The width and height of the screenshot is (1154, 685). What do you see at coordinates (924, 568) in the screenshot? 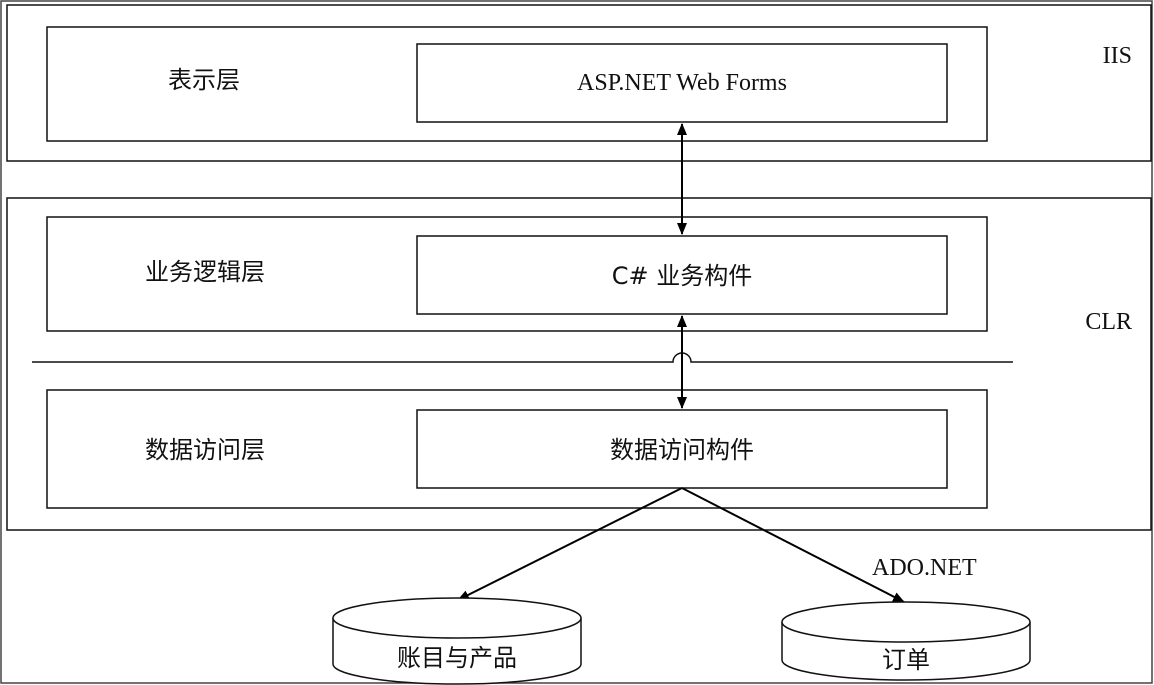
I see `ado-net-label: ADO.NET` at bounding box center [924, 568].